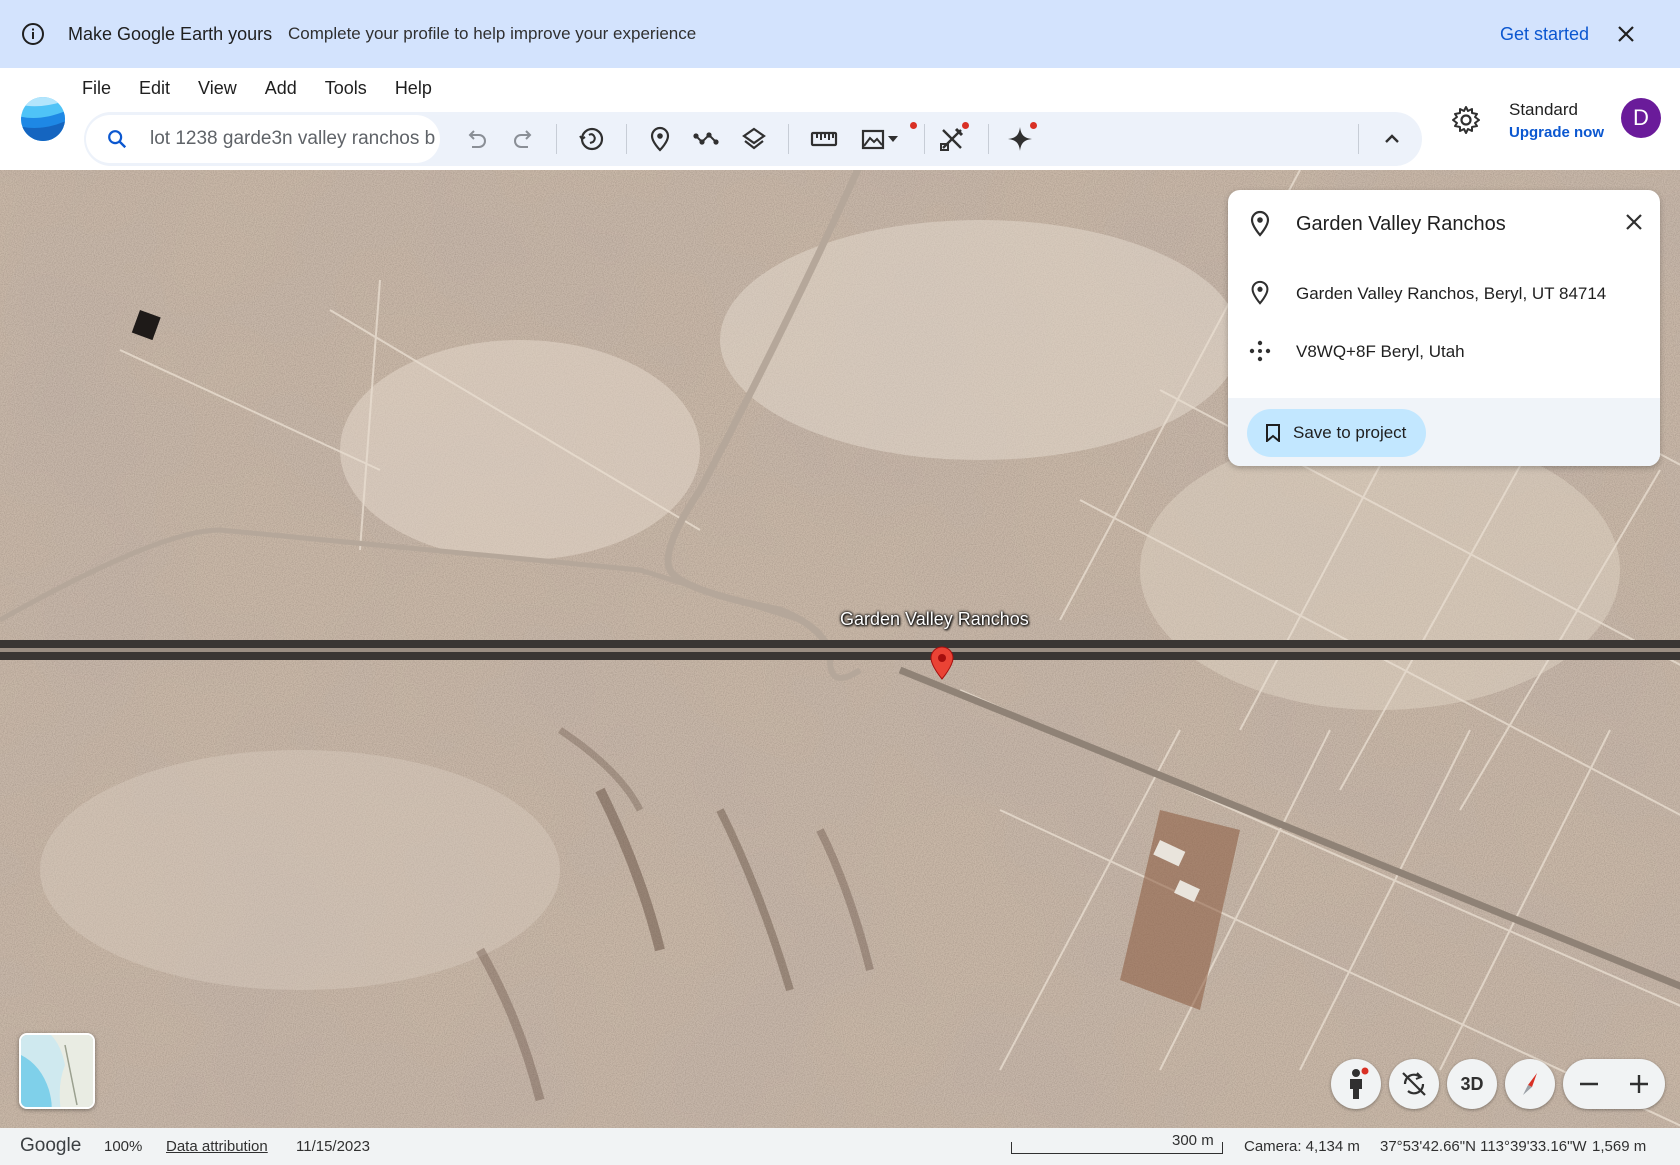 The height and width of the screenshot is (1165, 1680). I want to click on mini-map, so click(57, 1071).